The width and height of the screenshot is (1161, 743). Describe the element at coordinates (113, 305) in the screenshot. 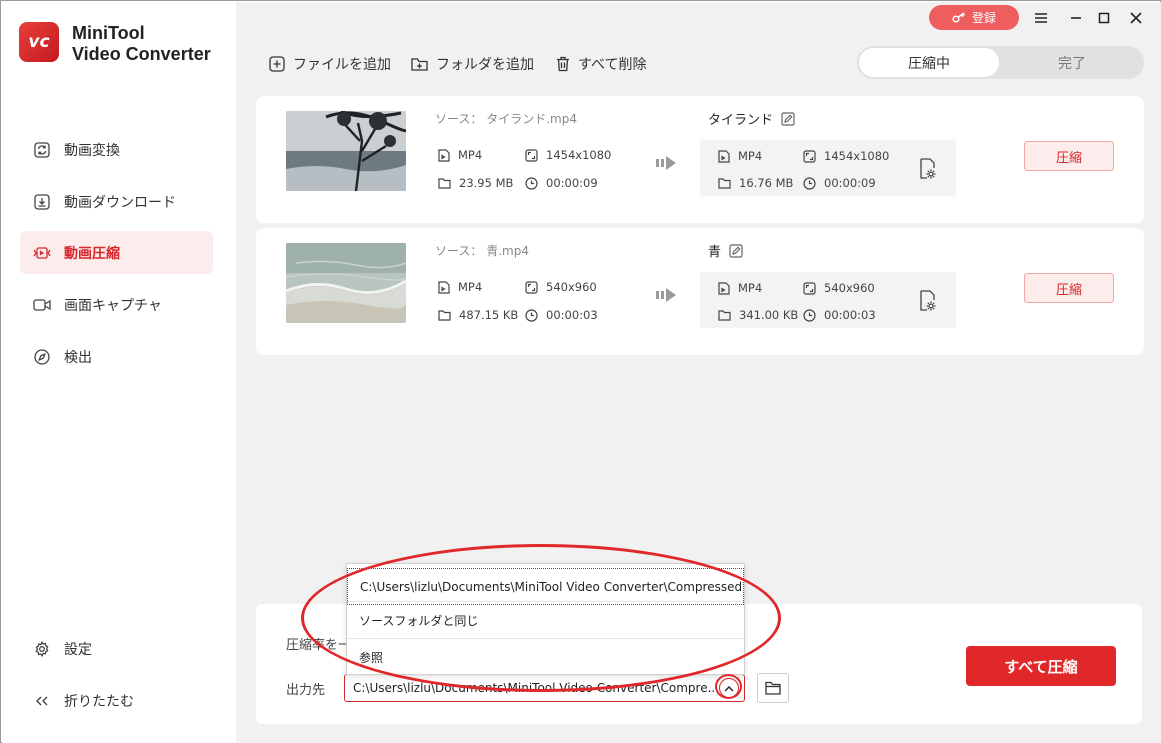

I see `sidebar-item-label: 画面キャプチャ` at that location.